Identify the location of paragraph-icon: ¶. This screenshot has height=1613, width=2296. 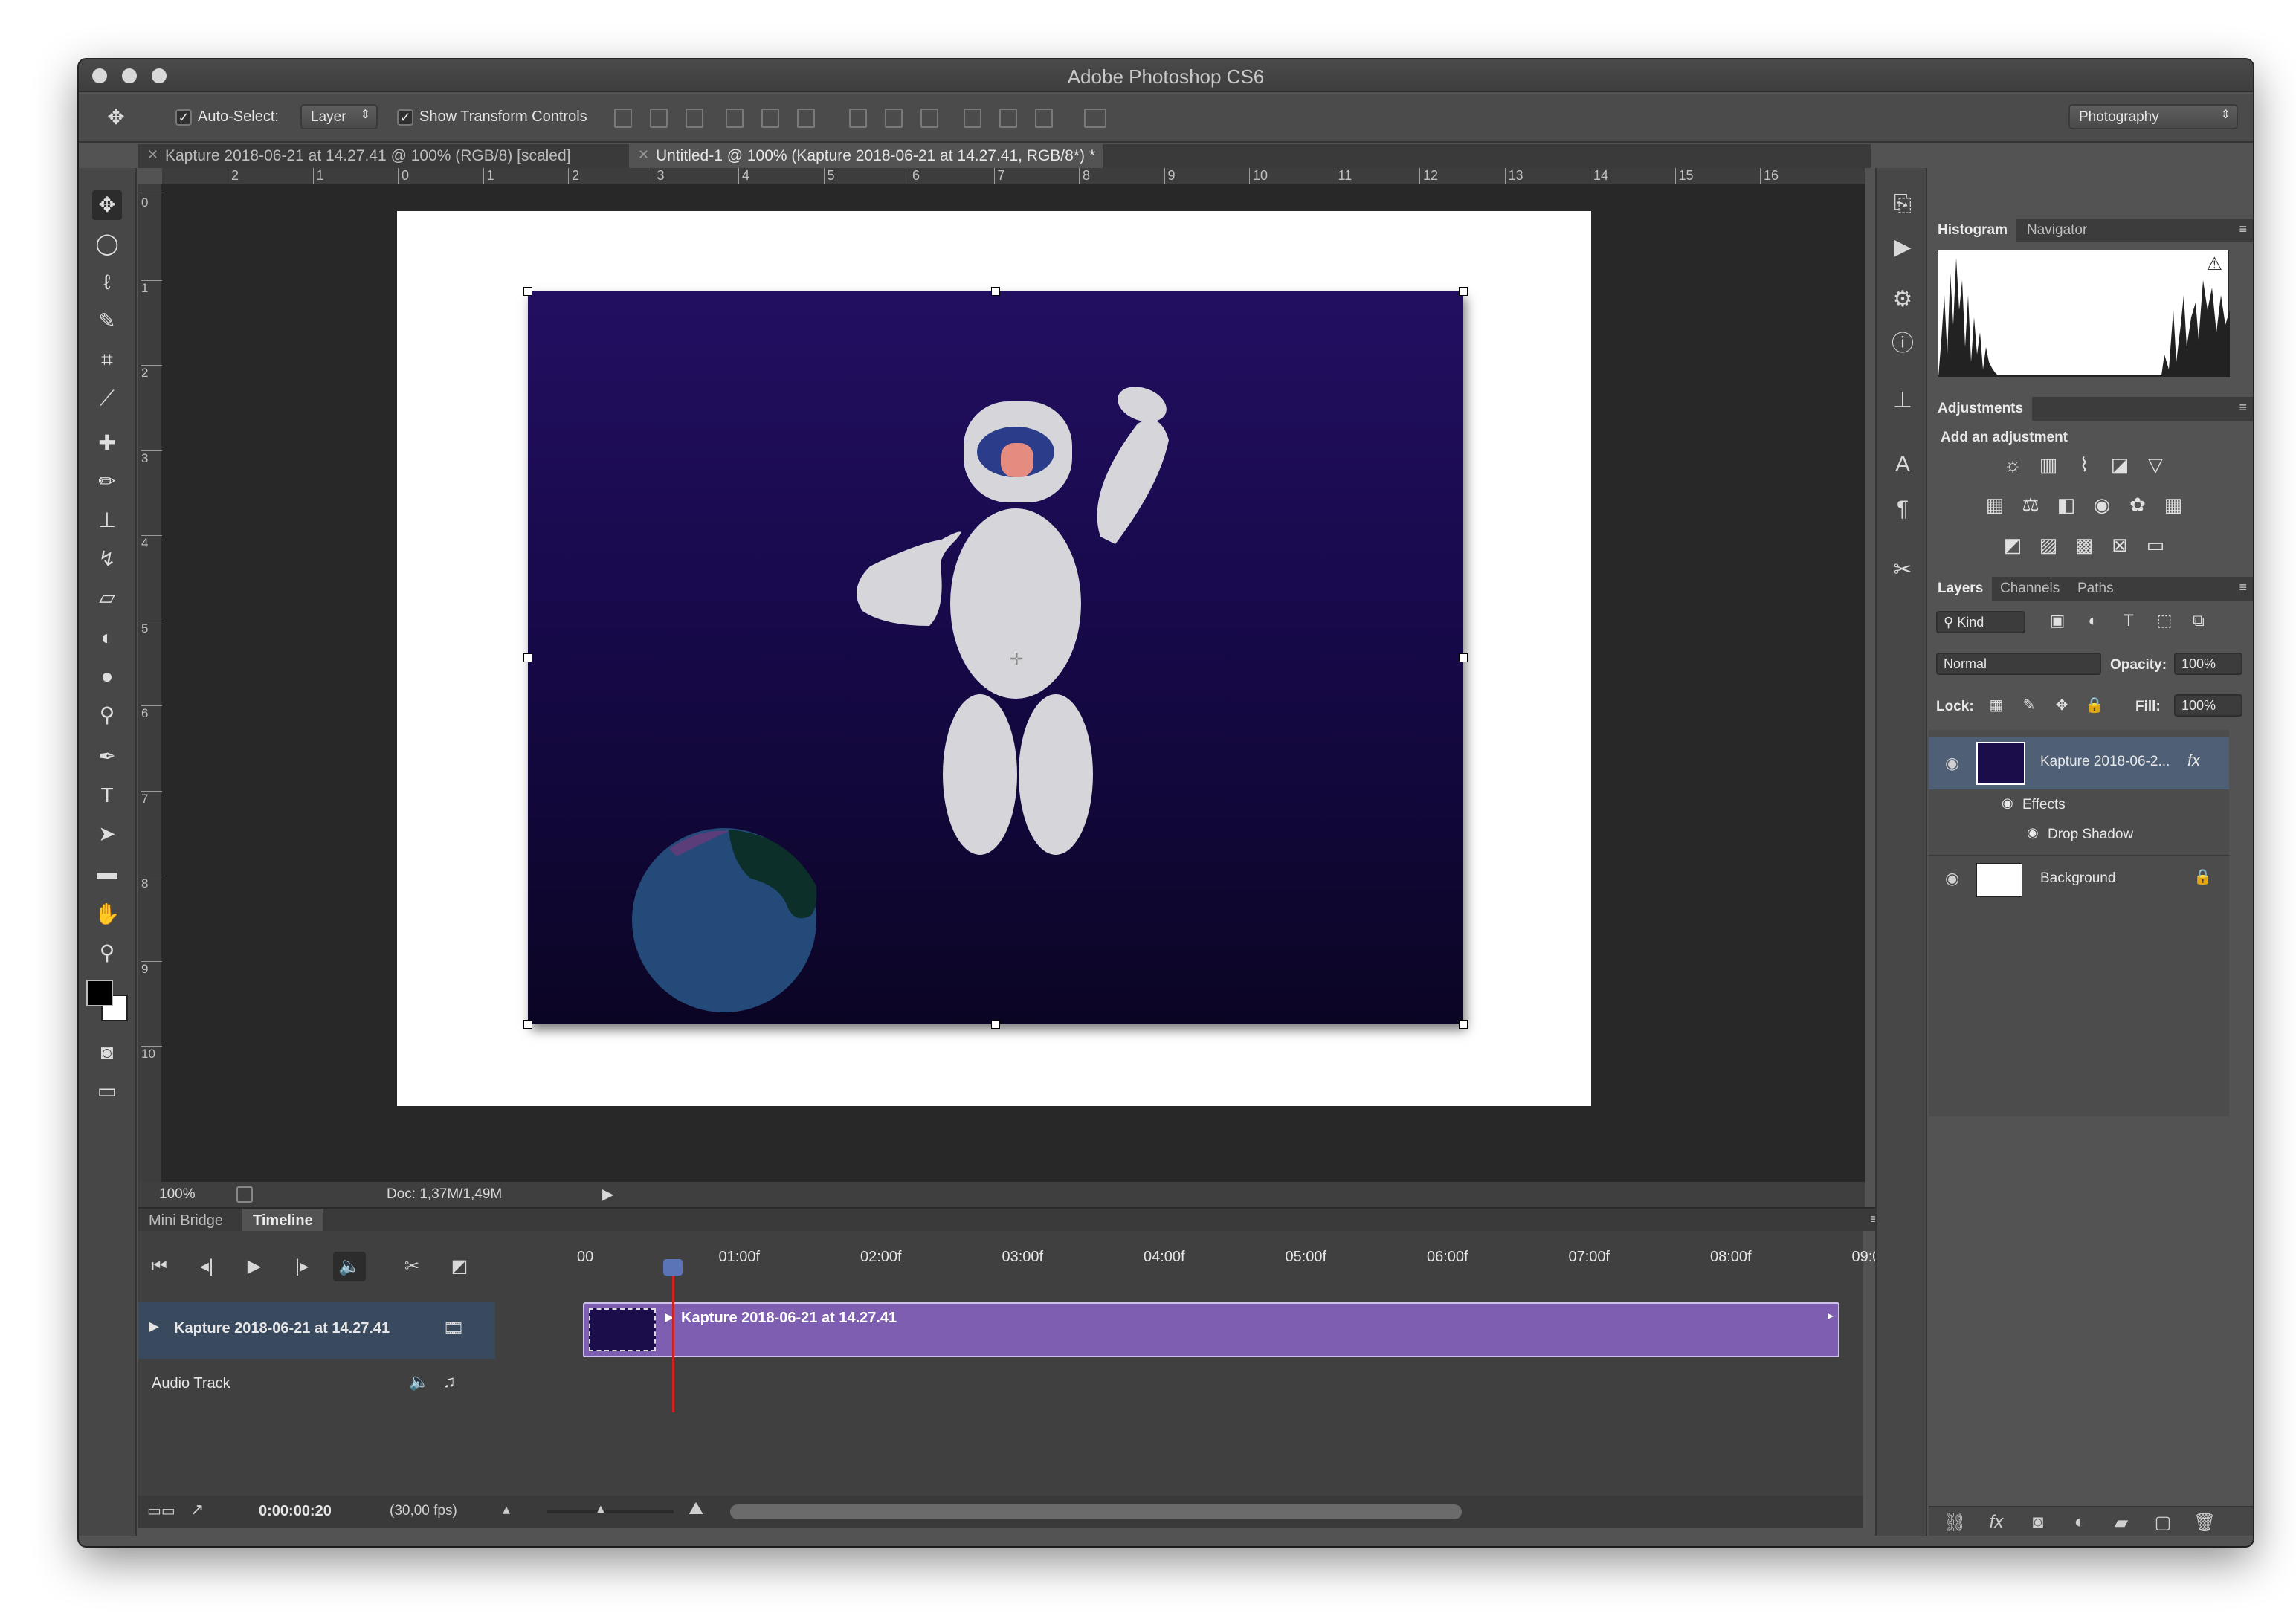
(1903, 509).